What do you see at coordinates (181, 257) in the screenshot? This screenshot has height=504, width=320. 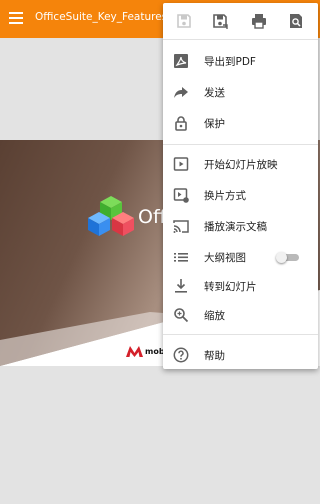 I see `outline-icon` at bounding box center [181, 257].